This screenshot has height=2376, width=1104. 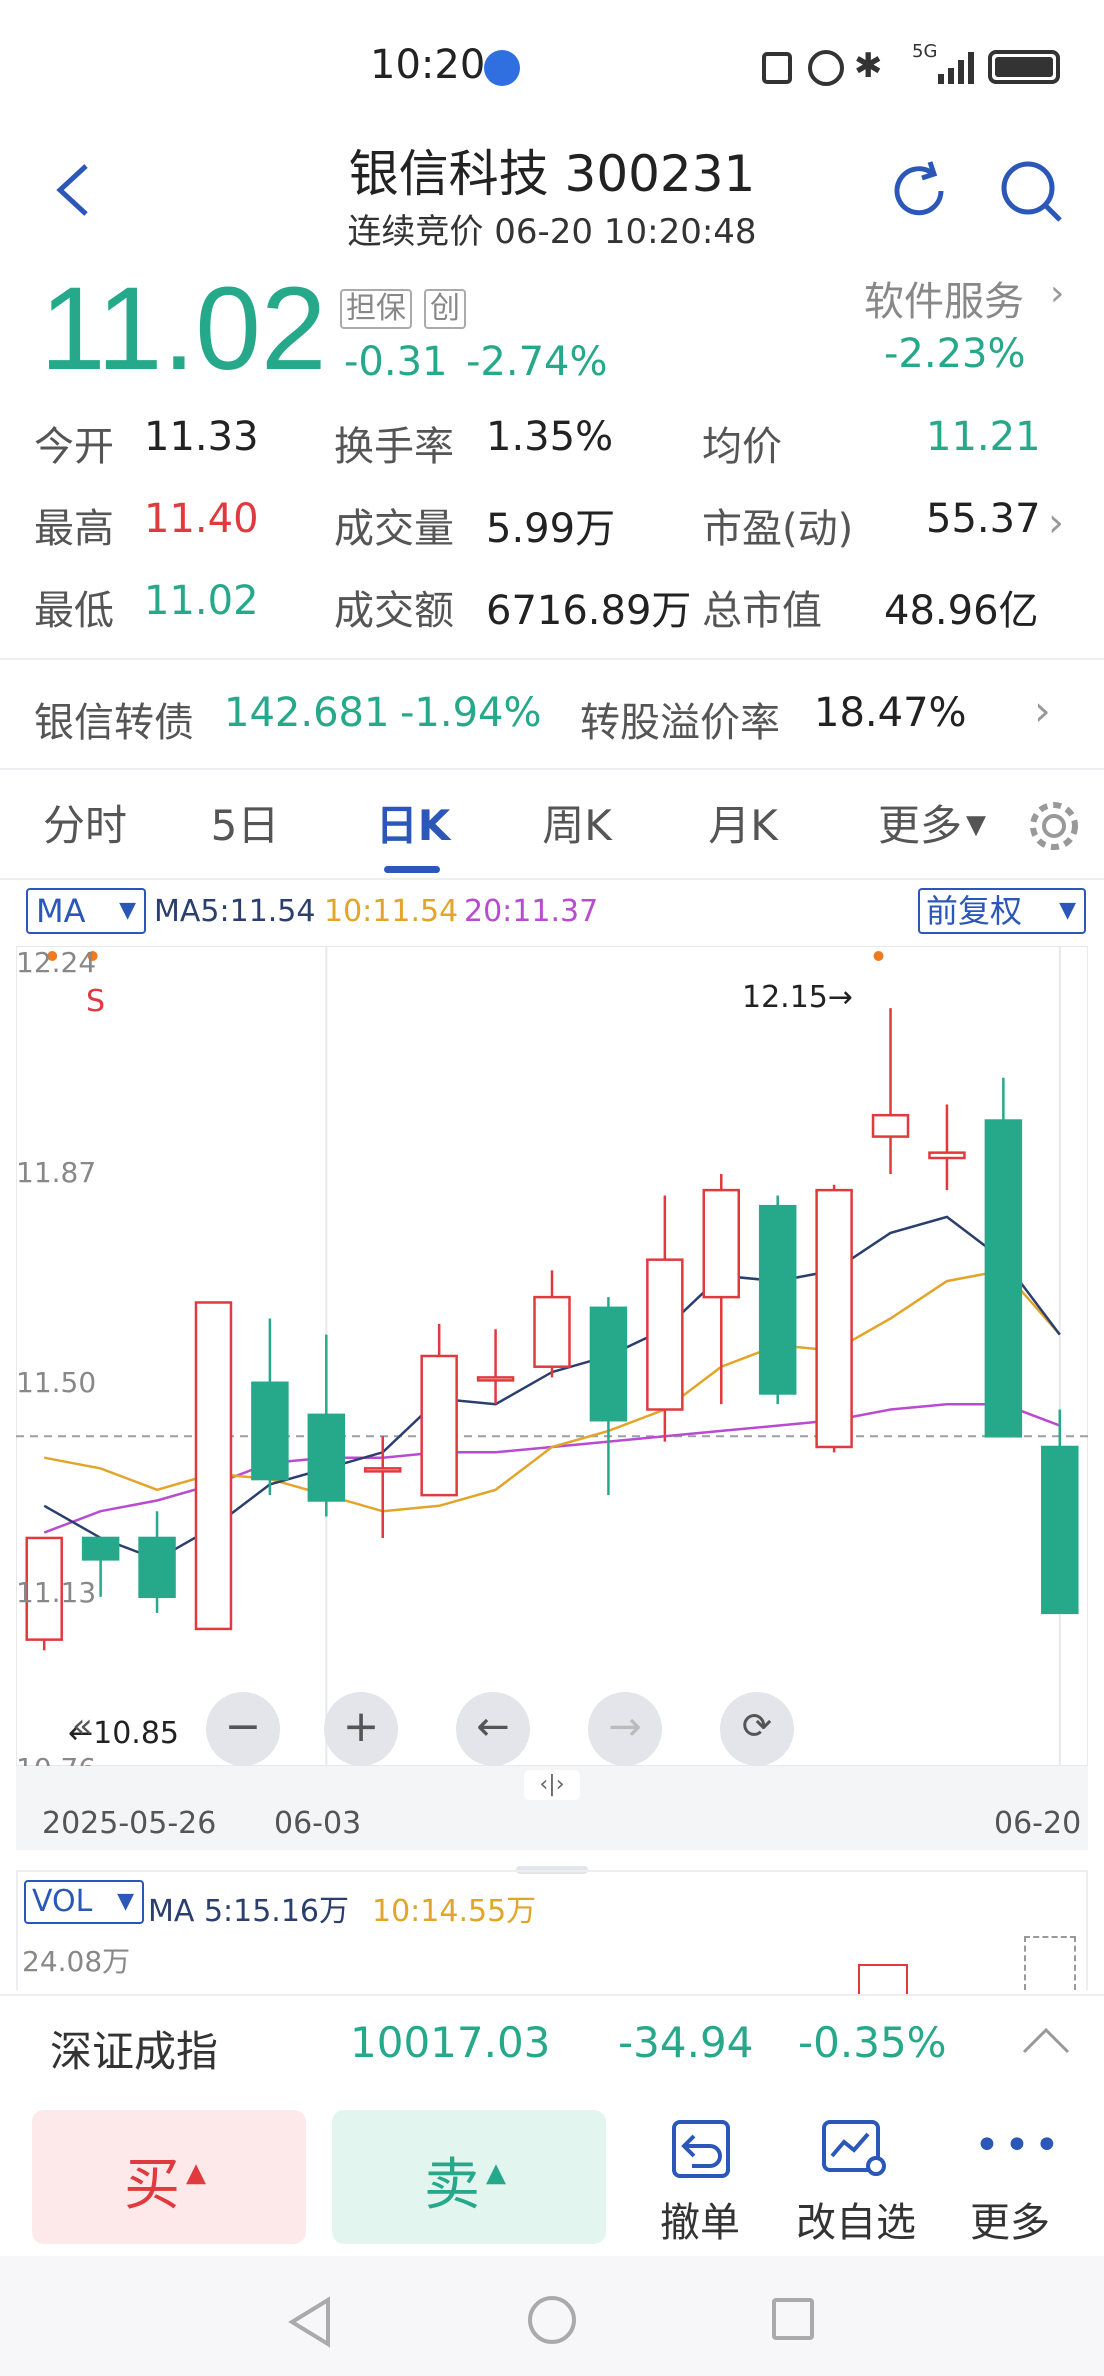 What do you see at coordinates (868, 66) in the screenshot?
I see `bluetooth-vibrate-icon: ✱` at bounding box center [868, 66].